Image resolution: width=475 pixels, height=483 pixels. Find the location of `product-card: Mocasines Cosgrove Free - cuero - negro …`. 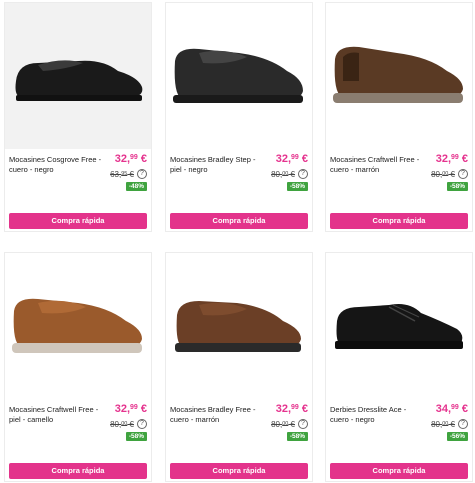

product-card: Mocasines Cosgrove Free - cuero - negro … is located at coordinates (78, 117).